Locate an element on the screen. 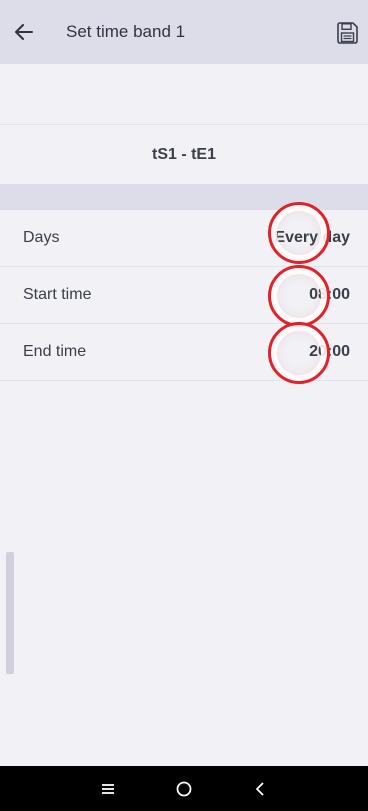 Image resolution: width=368 pixels, height=811 pixels. home-icon is located at coordinates (184, 788).